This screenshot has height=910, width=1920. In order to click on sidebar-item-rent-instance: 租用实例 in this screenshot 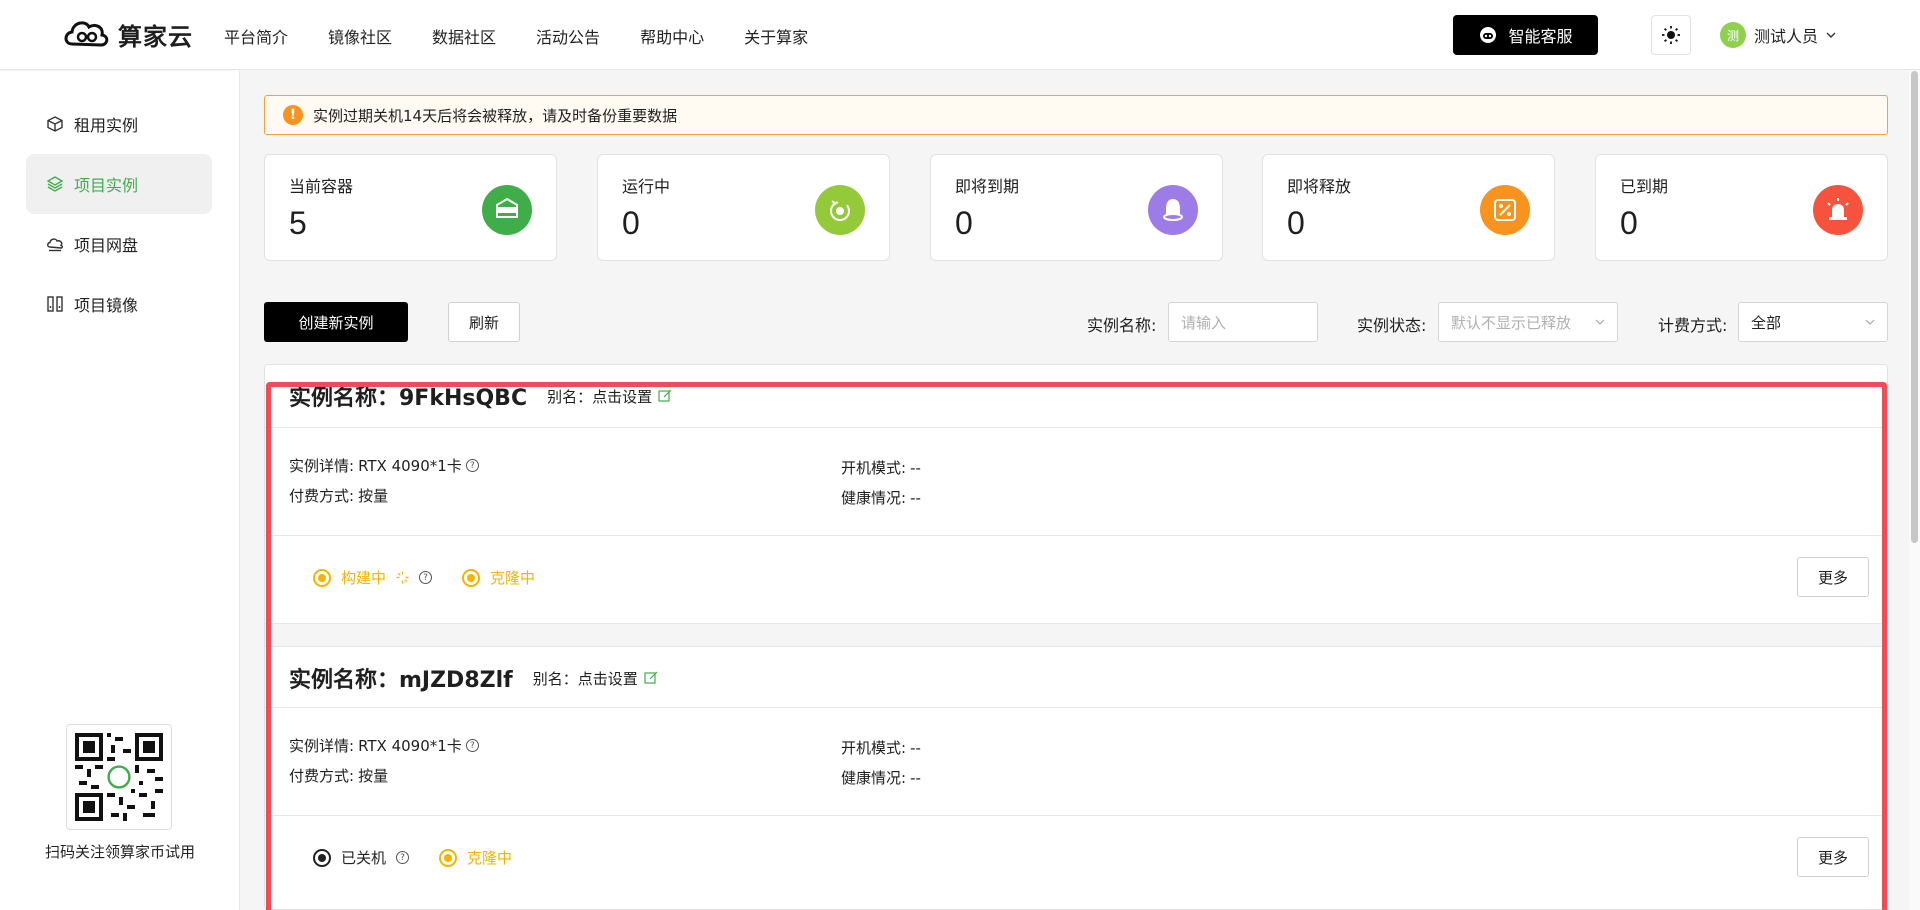, I will do `click(119, 124)`.